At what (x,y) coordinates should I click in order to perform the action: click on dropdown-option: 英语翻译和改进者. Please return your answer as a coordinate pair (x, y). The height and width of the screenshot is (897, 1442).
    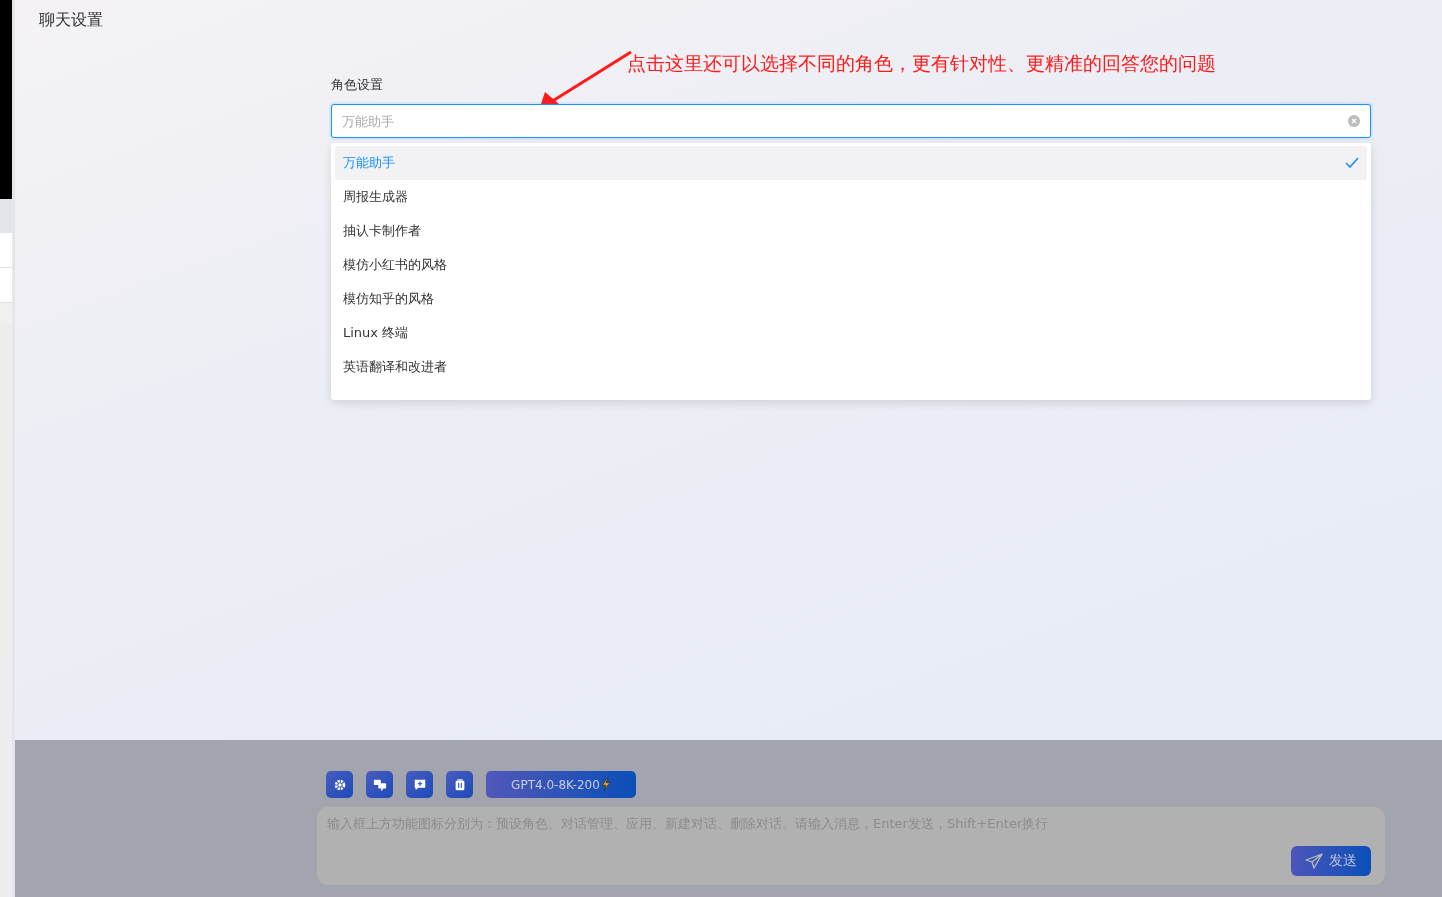
    Looking at the image, I should click on (851, 367).